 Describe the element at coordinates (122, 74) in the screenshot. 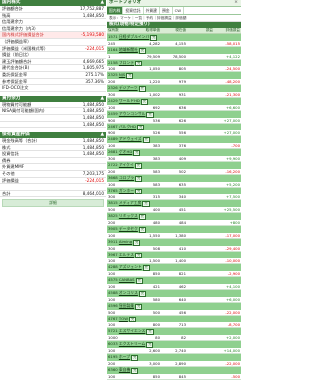

I see `stock-name-link: NJS` at that location.